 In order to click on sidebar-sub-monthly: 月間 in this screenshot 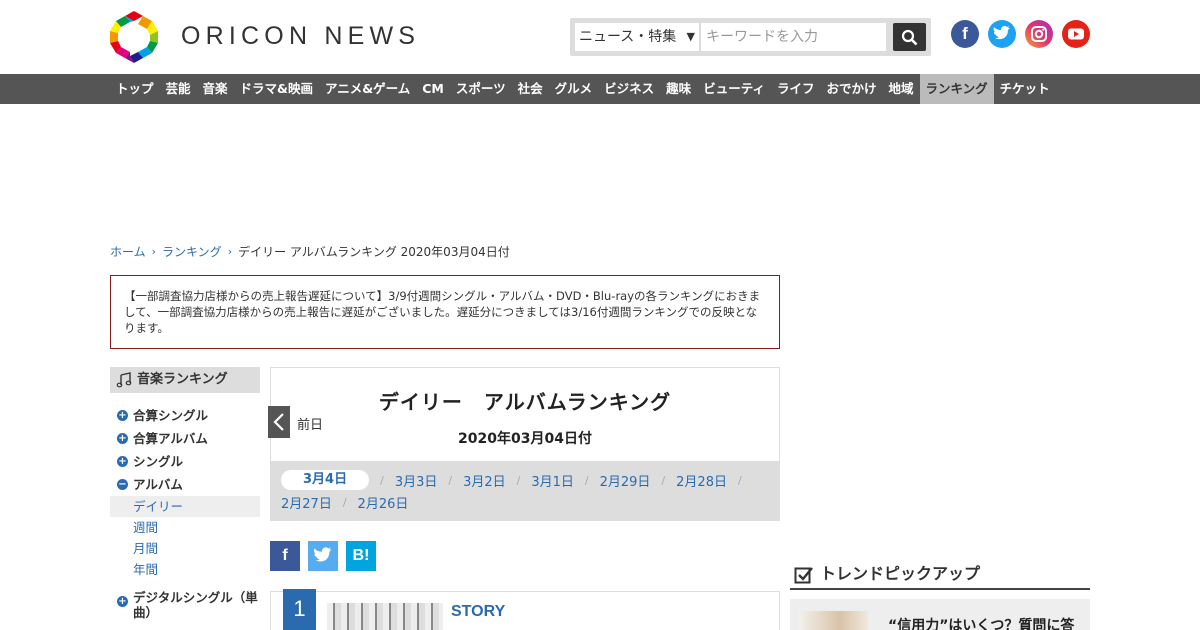, I will do `click(185, 548)`.